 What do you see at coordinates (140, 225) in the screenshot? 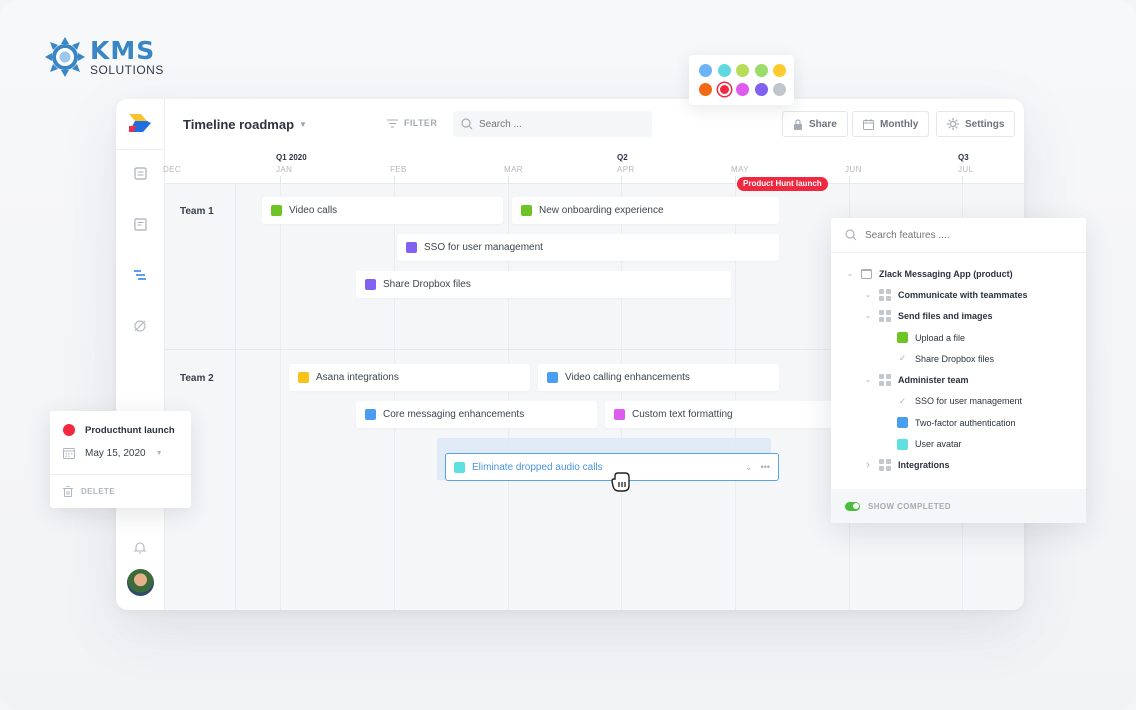
I see `document-icon` at bounding box center [140, 225].